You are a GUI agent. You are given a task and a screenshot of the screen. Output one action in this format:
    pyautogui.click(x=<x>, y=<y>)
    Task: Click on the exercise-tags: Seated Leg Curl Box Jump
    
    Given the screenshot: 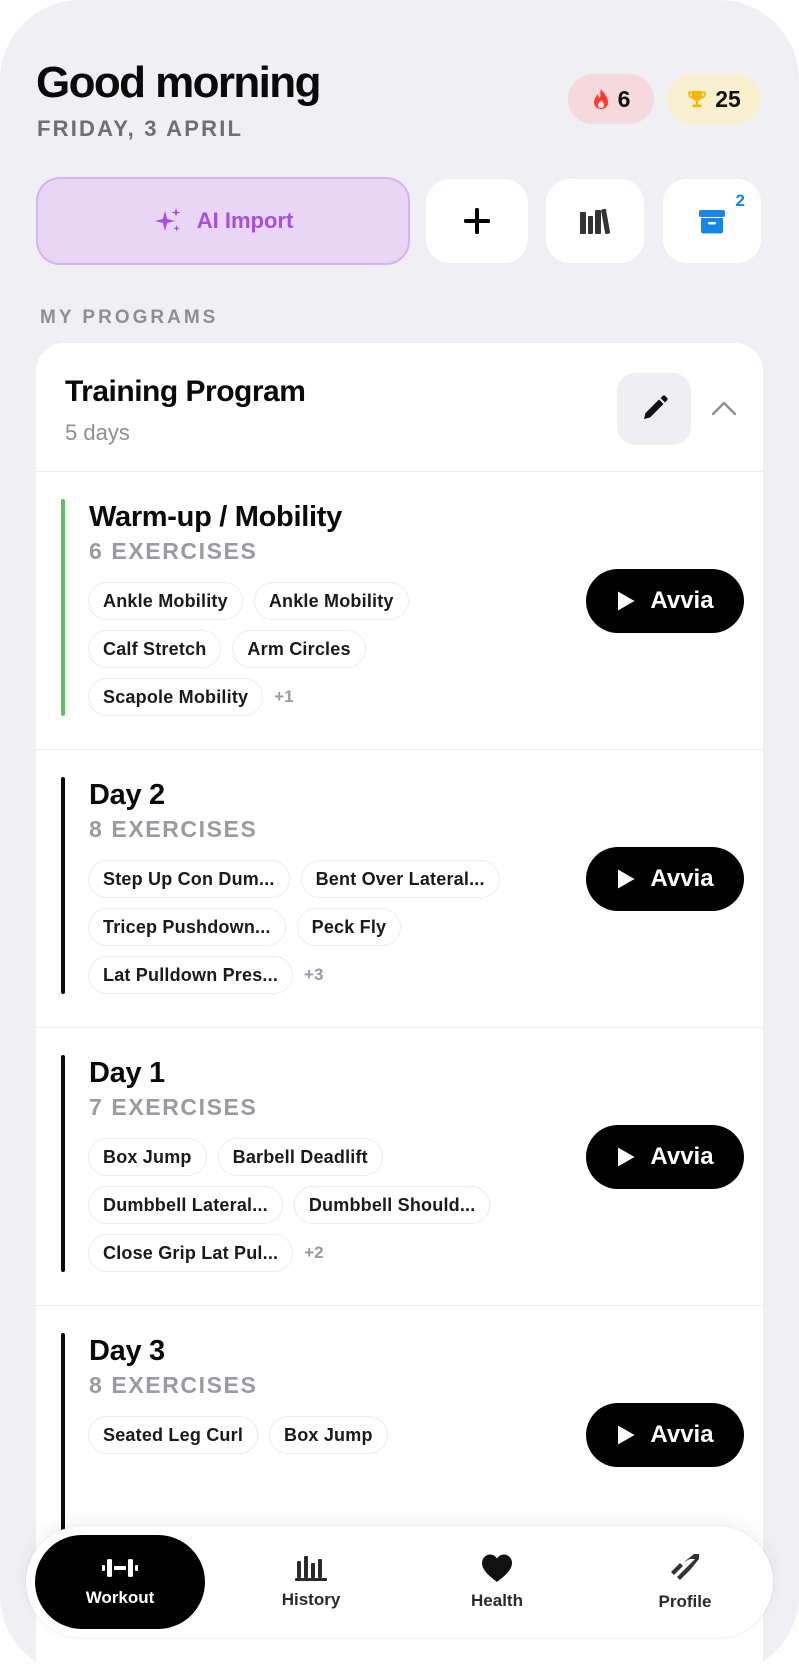 What is the action you would take?
    pyautogui.click(x=308, y=1440)
    